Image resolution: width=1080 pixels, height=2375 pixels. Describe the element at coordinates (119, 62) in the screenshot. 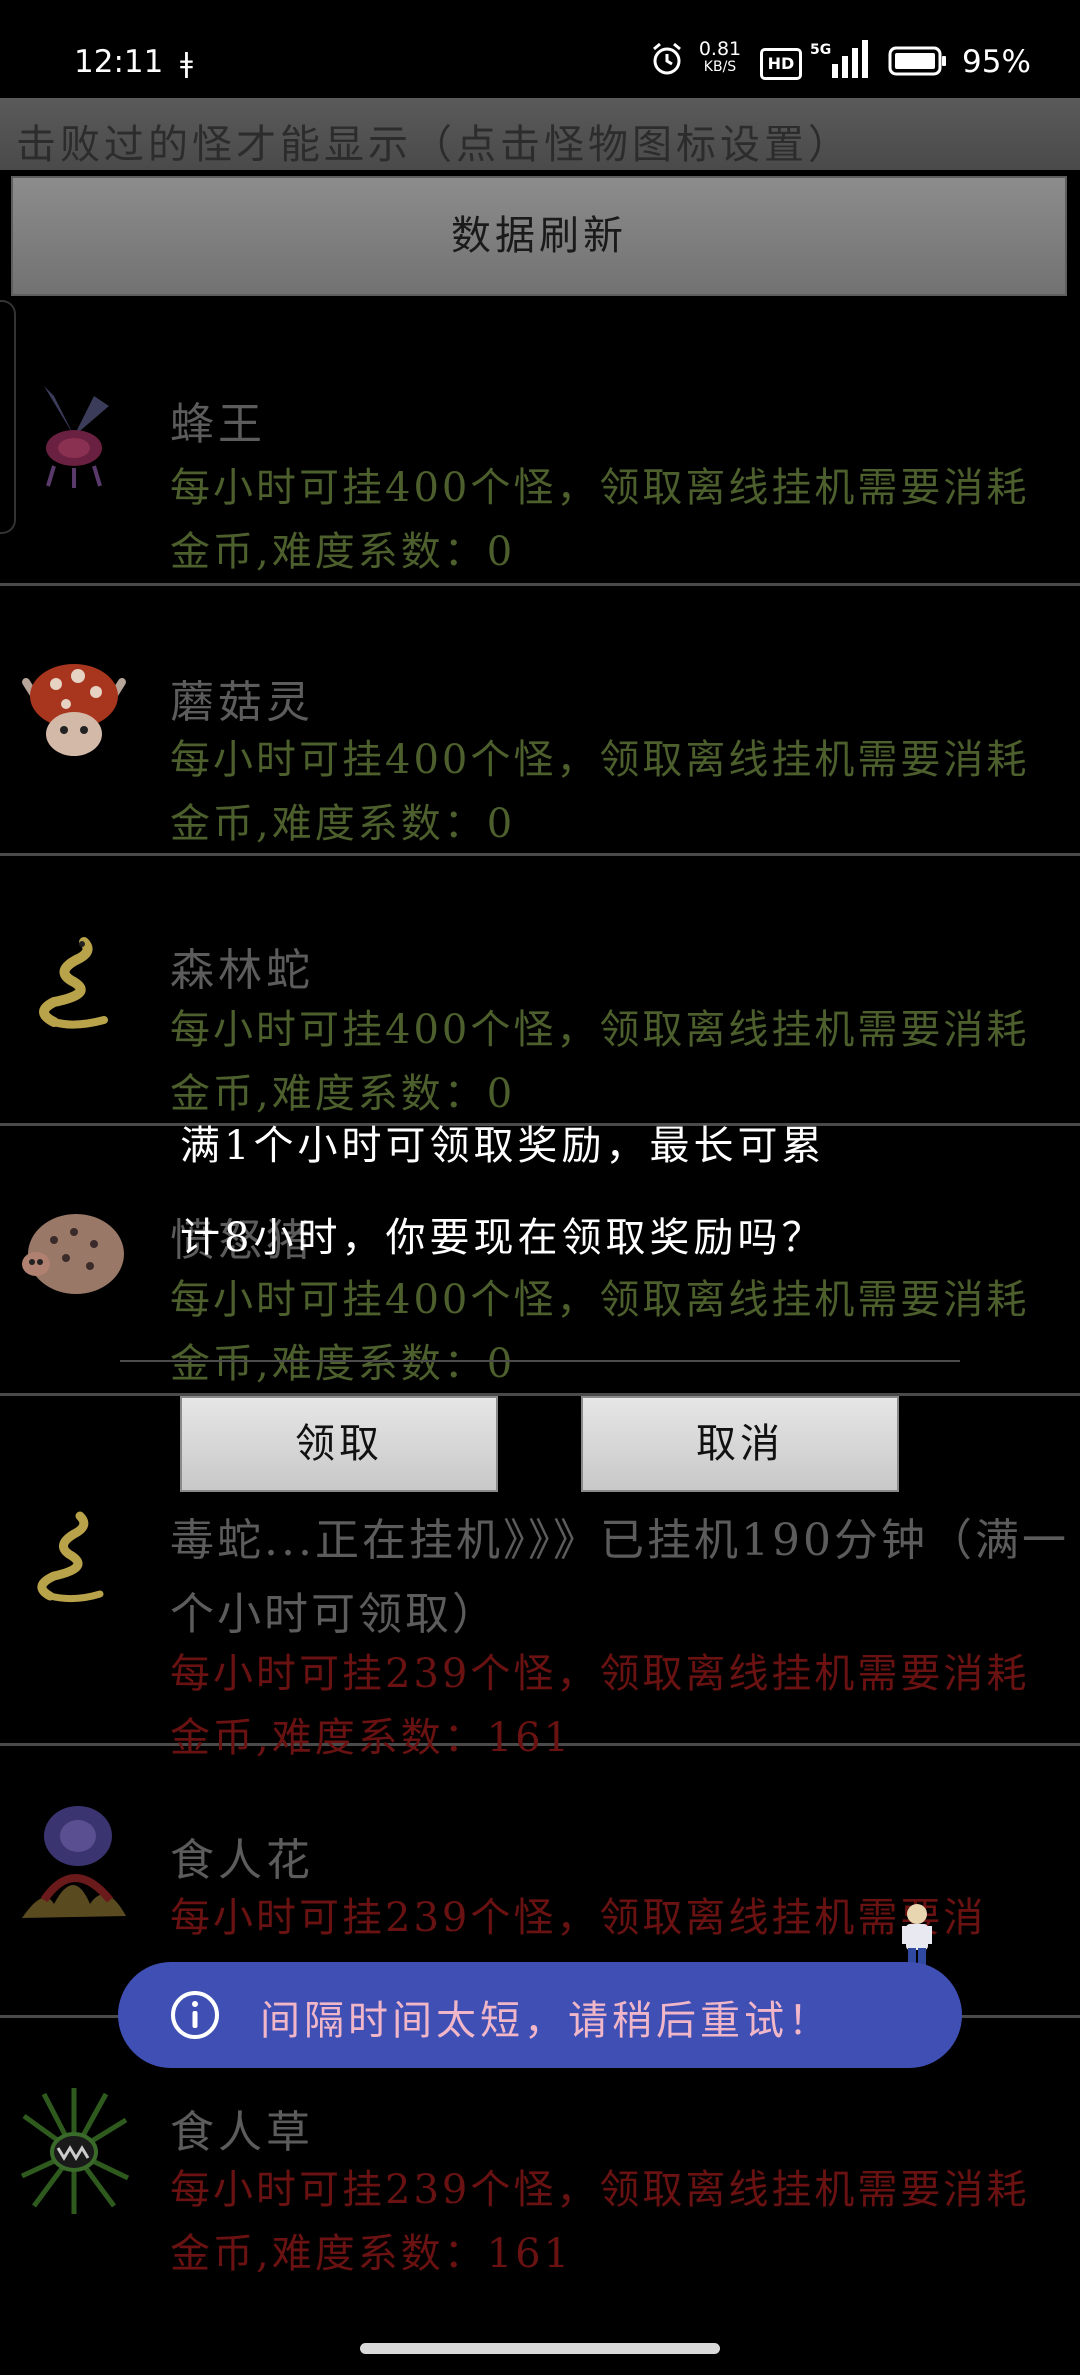

I see `status-time: 12:11` at that location.